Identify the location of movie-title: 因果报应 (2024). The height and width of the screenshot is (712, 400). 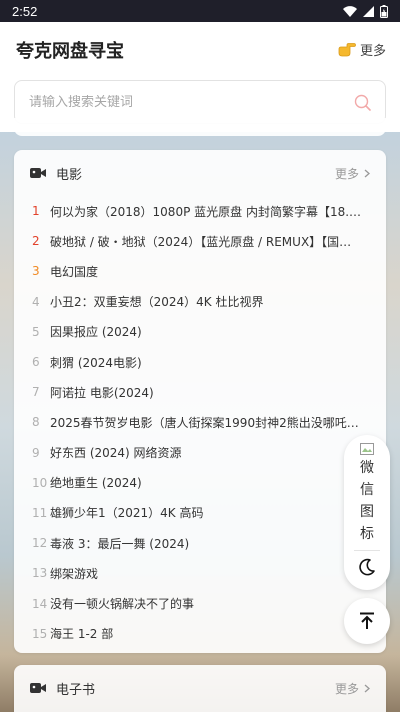
(96, 332).